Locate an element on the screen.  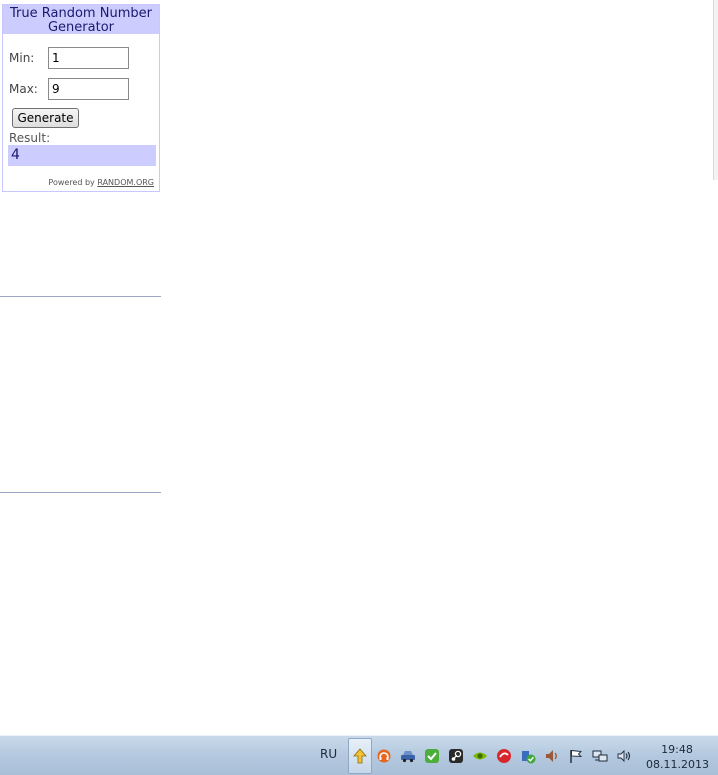
car-icon is located at coordinates (408, 756).